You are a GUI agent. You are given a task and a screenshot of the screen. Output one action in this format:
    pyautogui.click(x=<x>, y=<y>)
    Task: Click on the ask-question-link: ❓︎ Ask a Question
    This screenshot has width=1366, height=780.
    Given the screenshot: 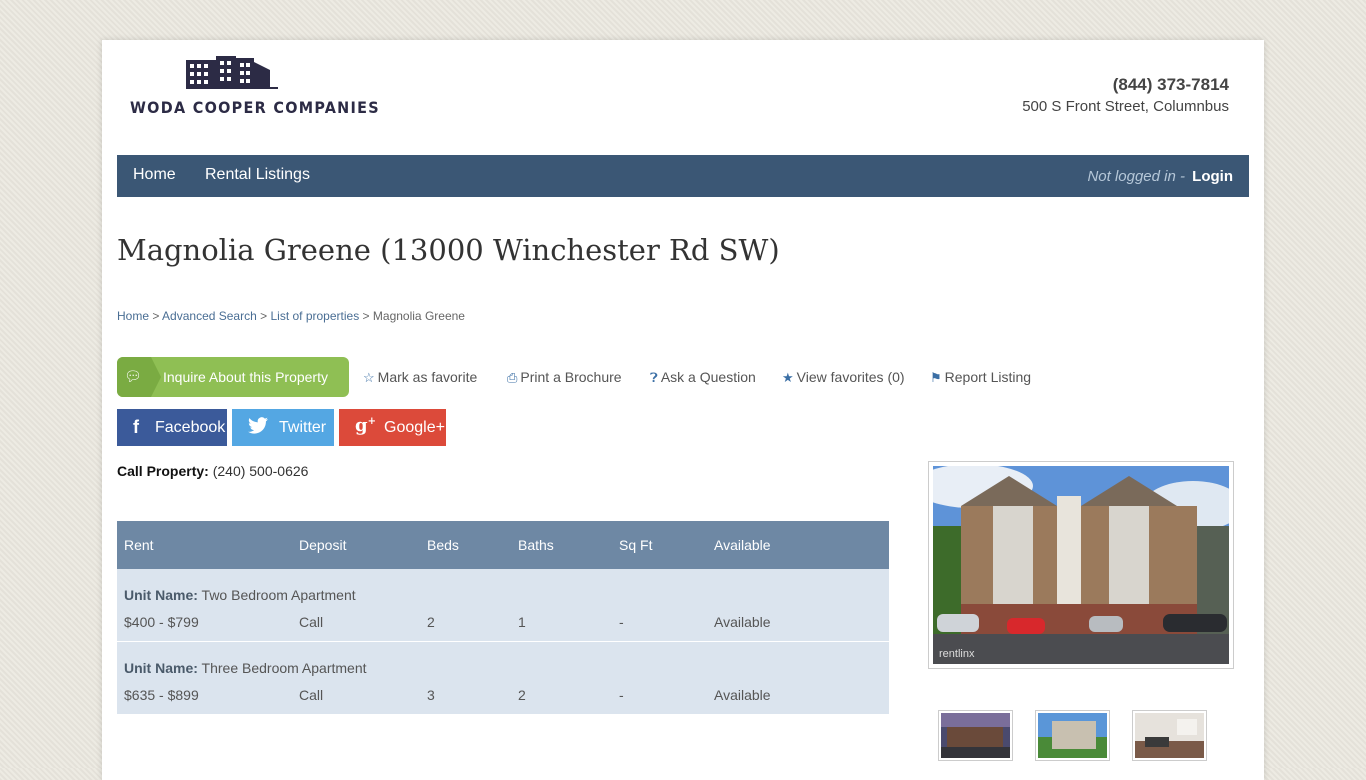 What is the action you would take?
    pyautogui.click(x=703, y=377)
    